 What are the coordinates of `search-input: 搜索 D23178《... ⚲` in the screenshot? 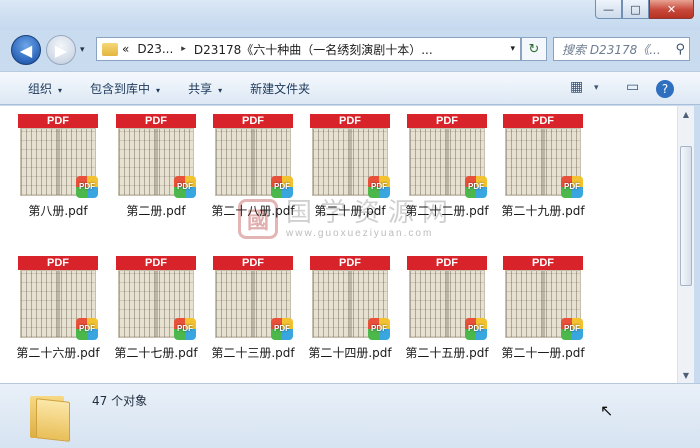 It's located at (621, 49).